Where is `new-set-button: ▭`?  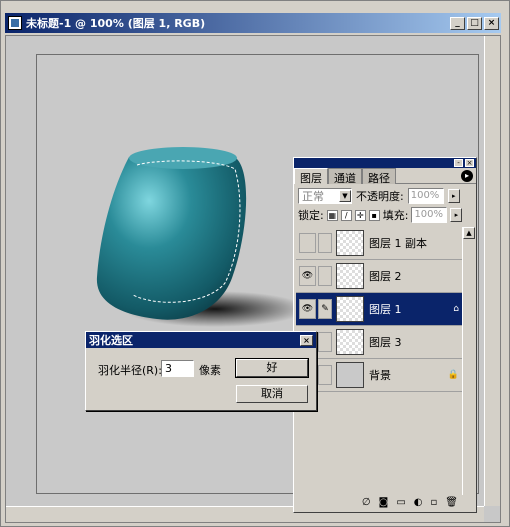
new-set-button: ▭ is located at coordinates (400, 502).